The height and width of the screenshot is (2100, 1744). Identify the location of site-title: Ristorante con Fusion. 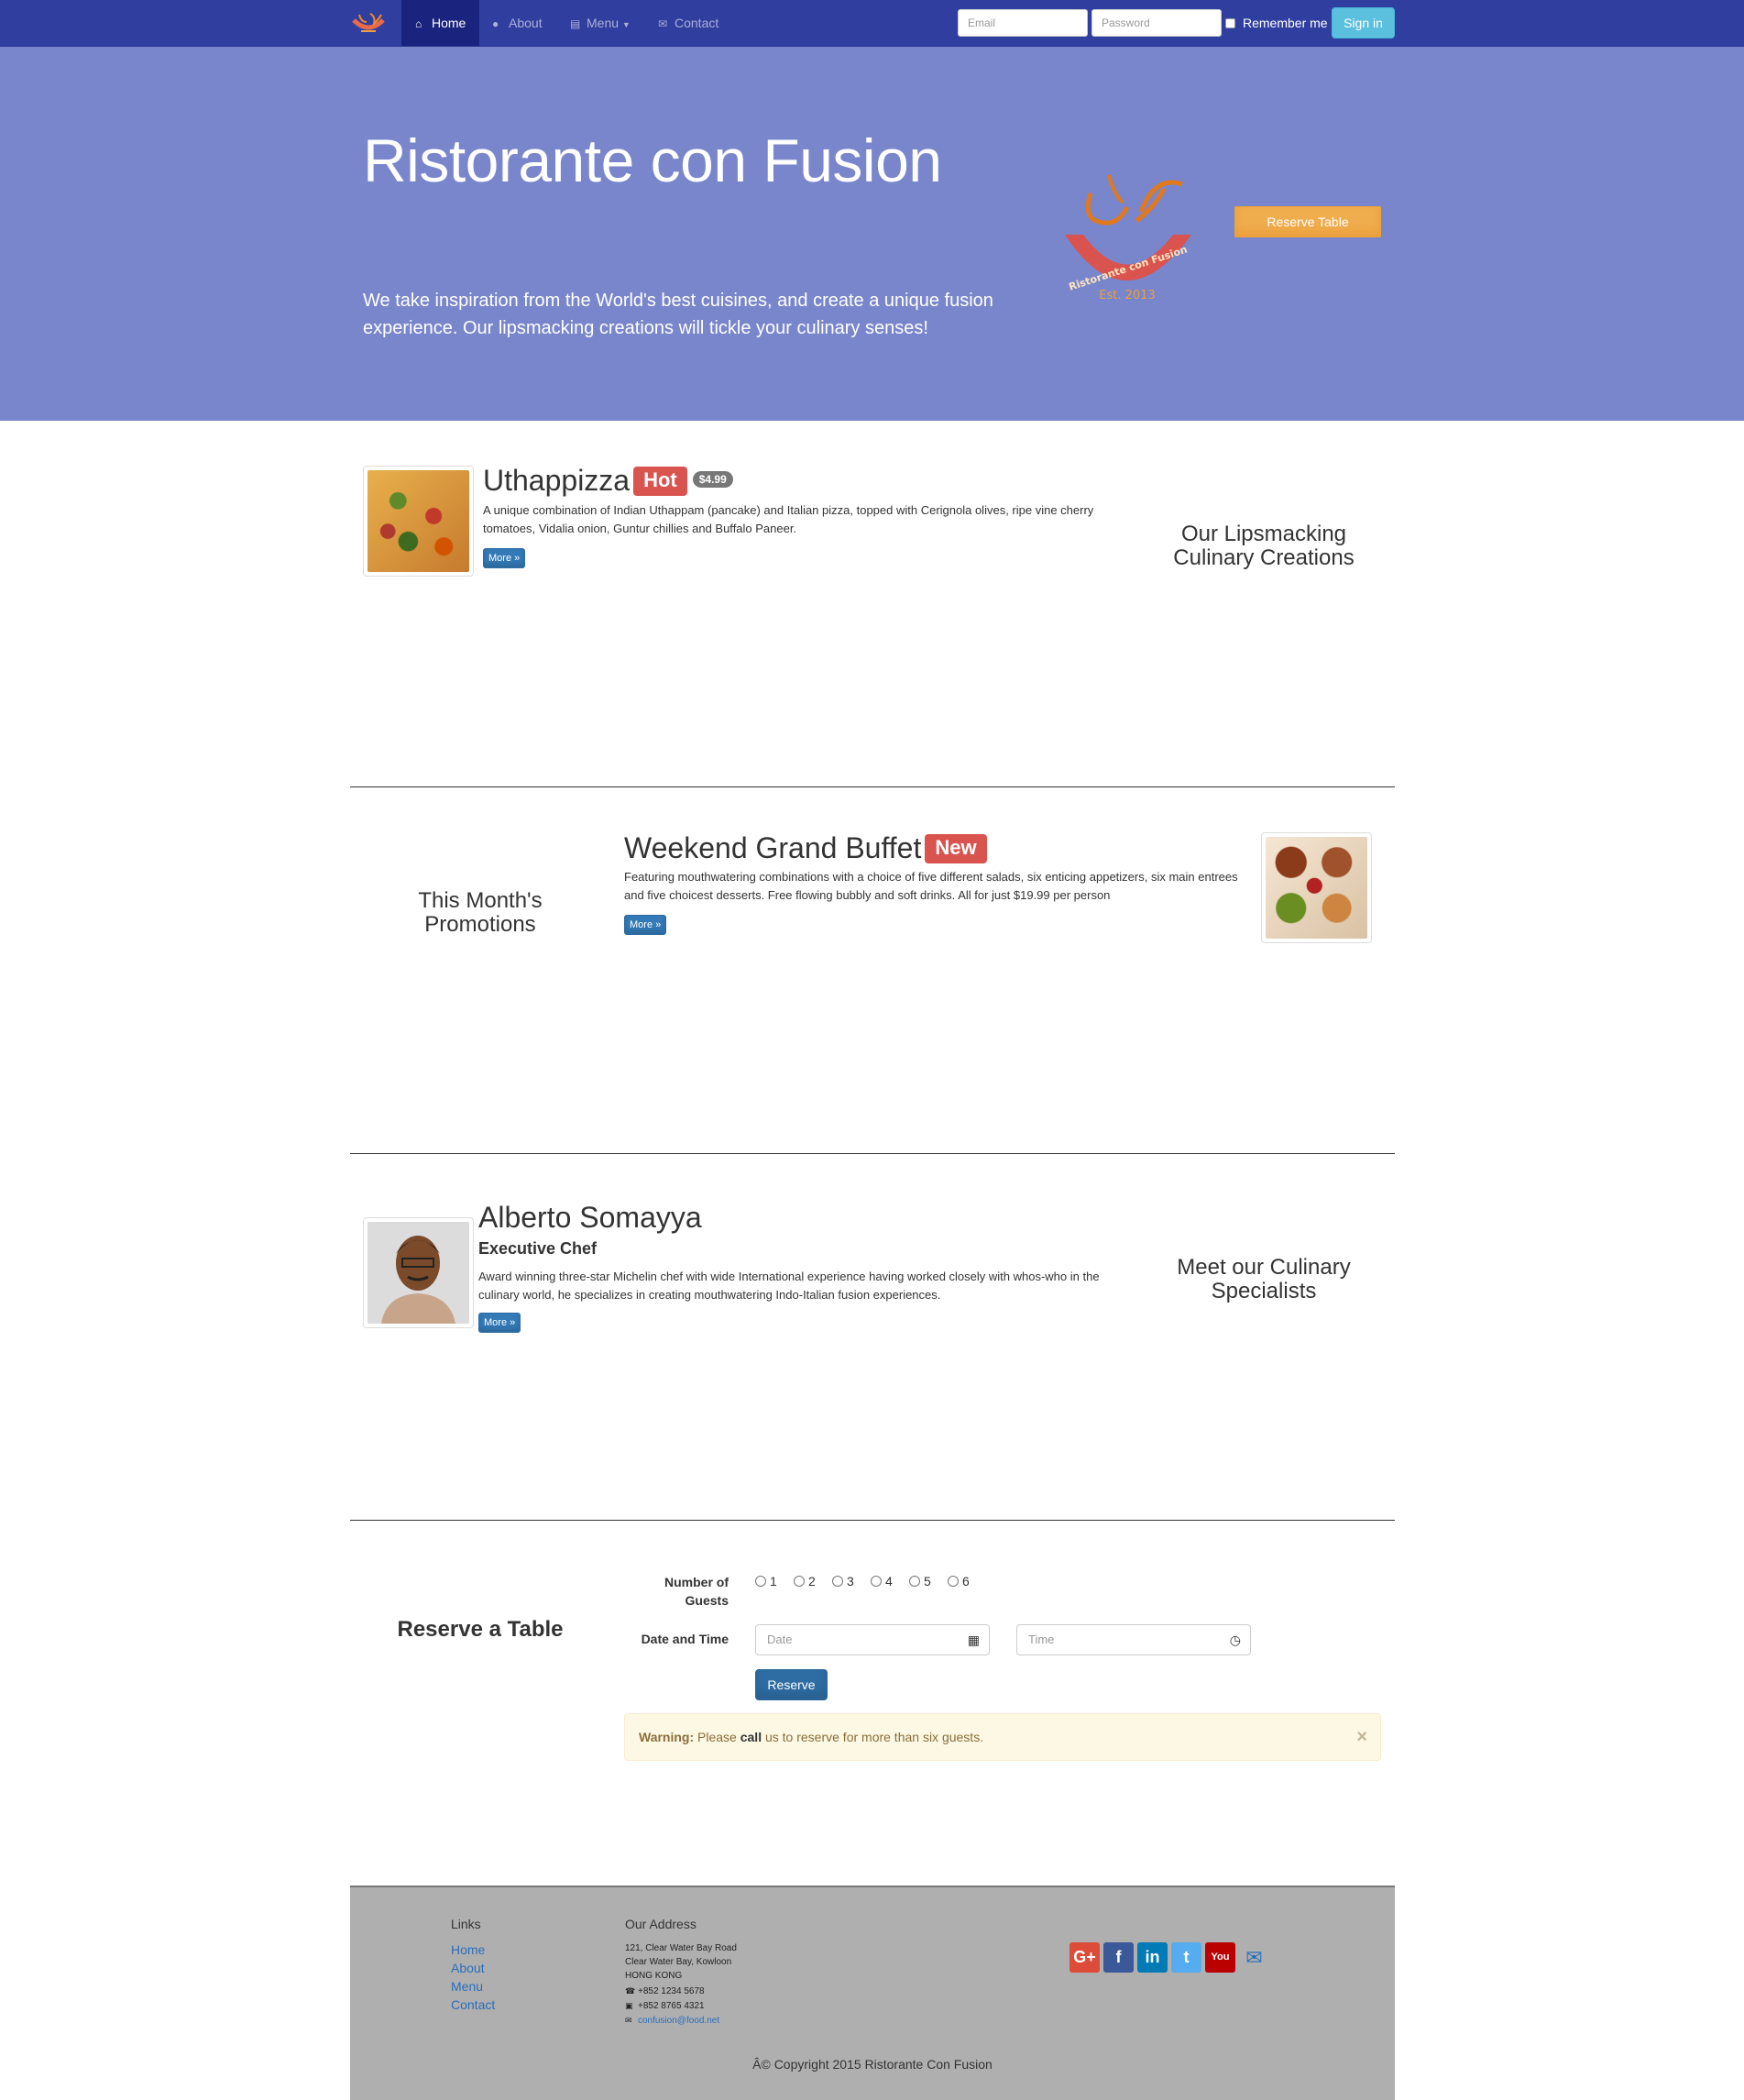
(652, 160).